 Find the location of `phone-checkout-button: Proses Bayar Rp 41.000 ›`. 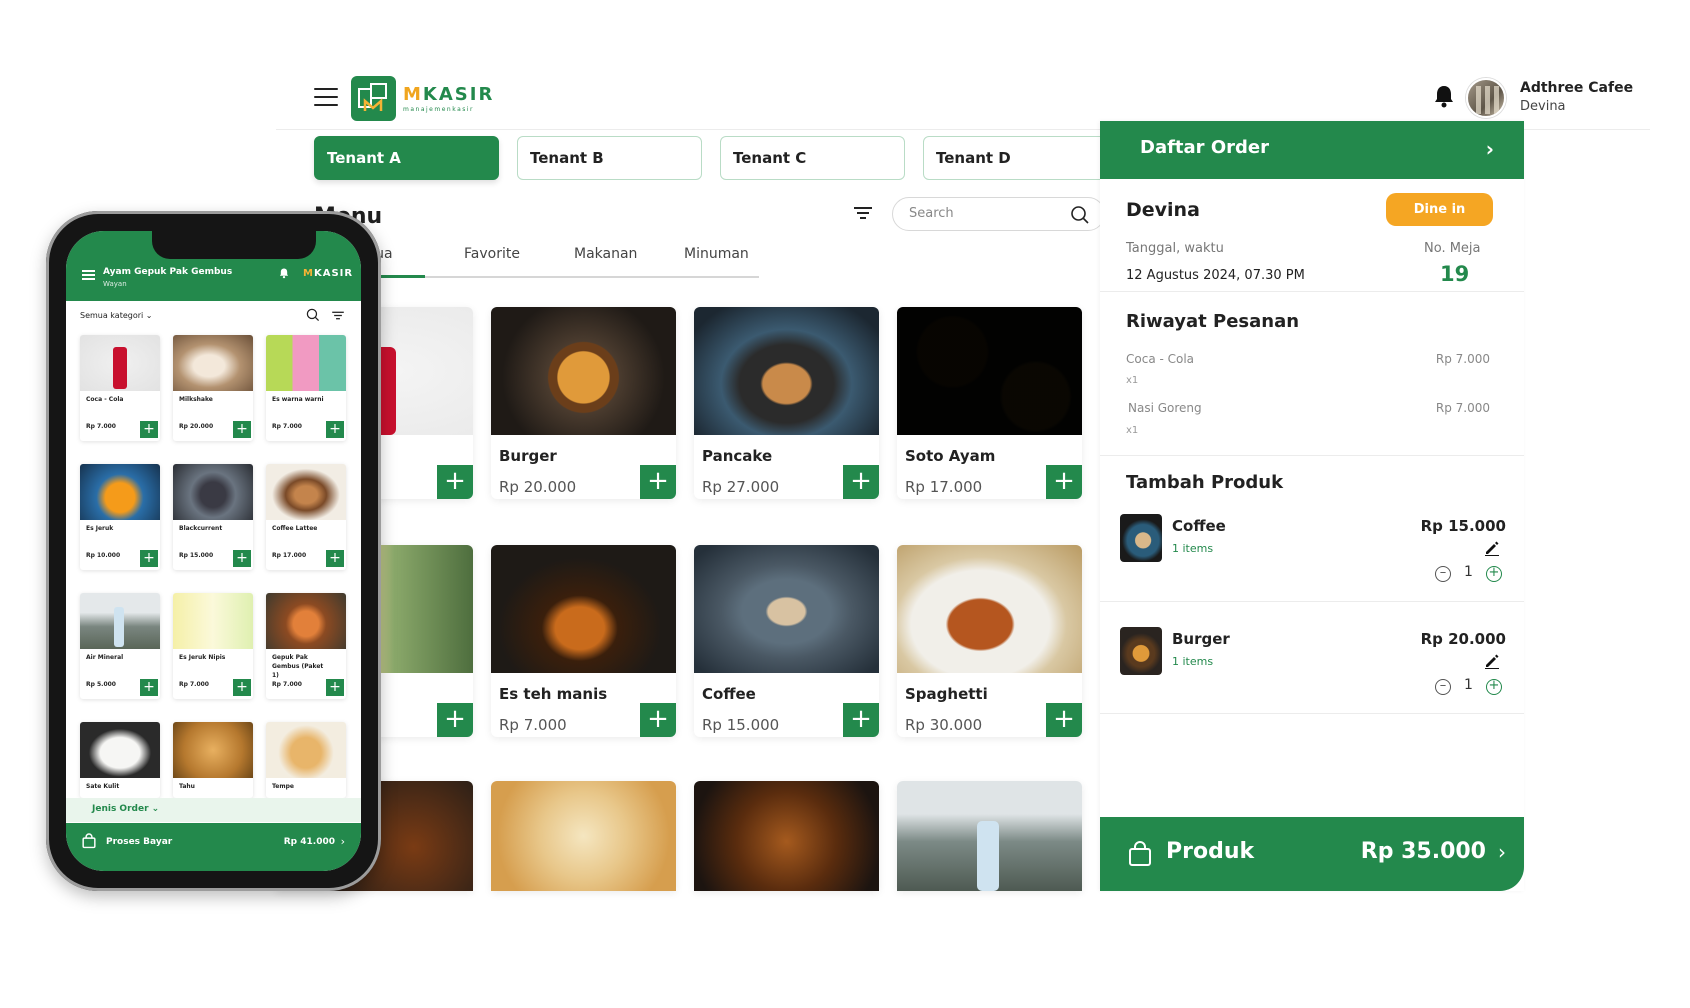

phone-checkout-button: Proses Bayar Rp 41.000 › is located at coordinates (213, 847).